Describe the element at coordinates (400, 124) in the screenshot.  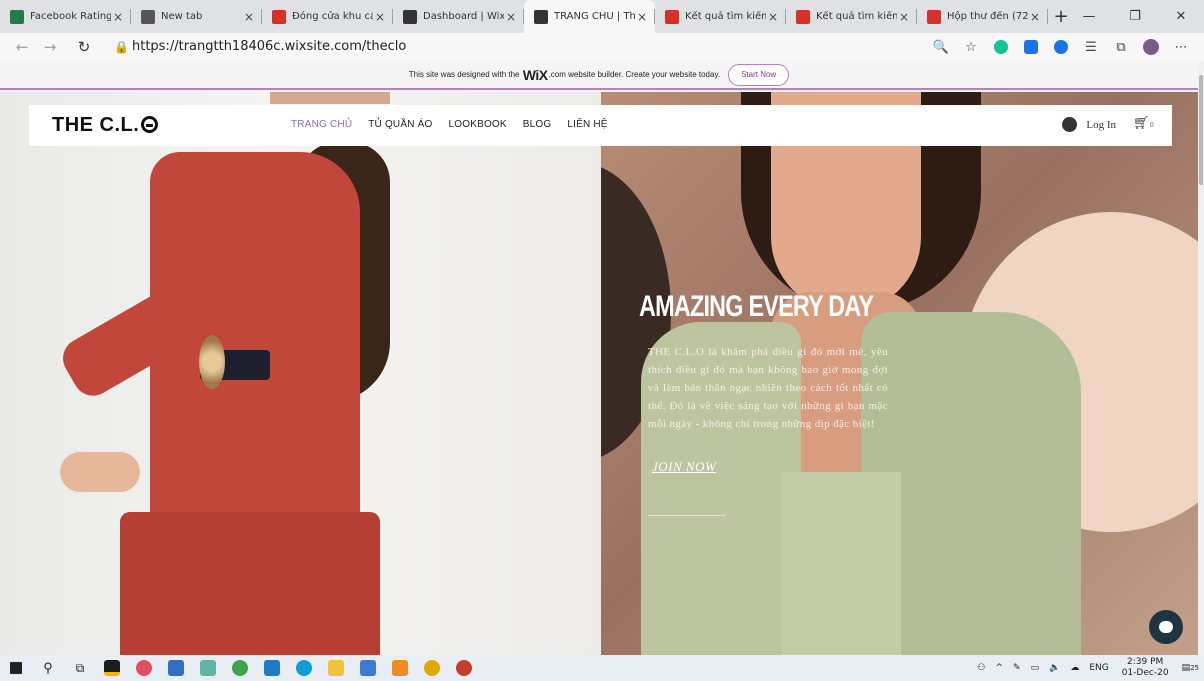
I see `menu-item: TỦ QUẦN ÁO` at that location.